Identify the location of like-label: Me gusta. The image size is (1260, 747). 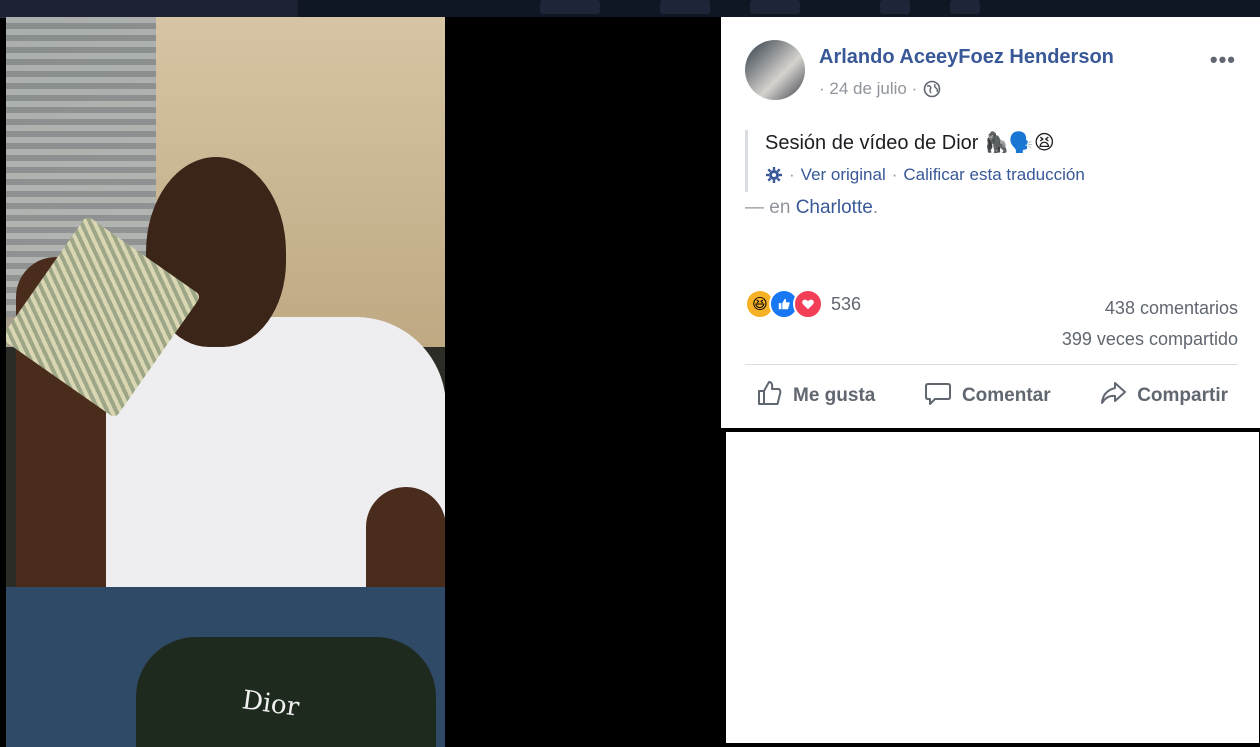
(834, 395).